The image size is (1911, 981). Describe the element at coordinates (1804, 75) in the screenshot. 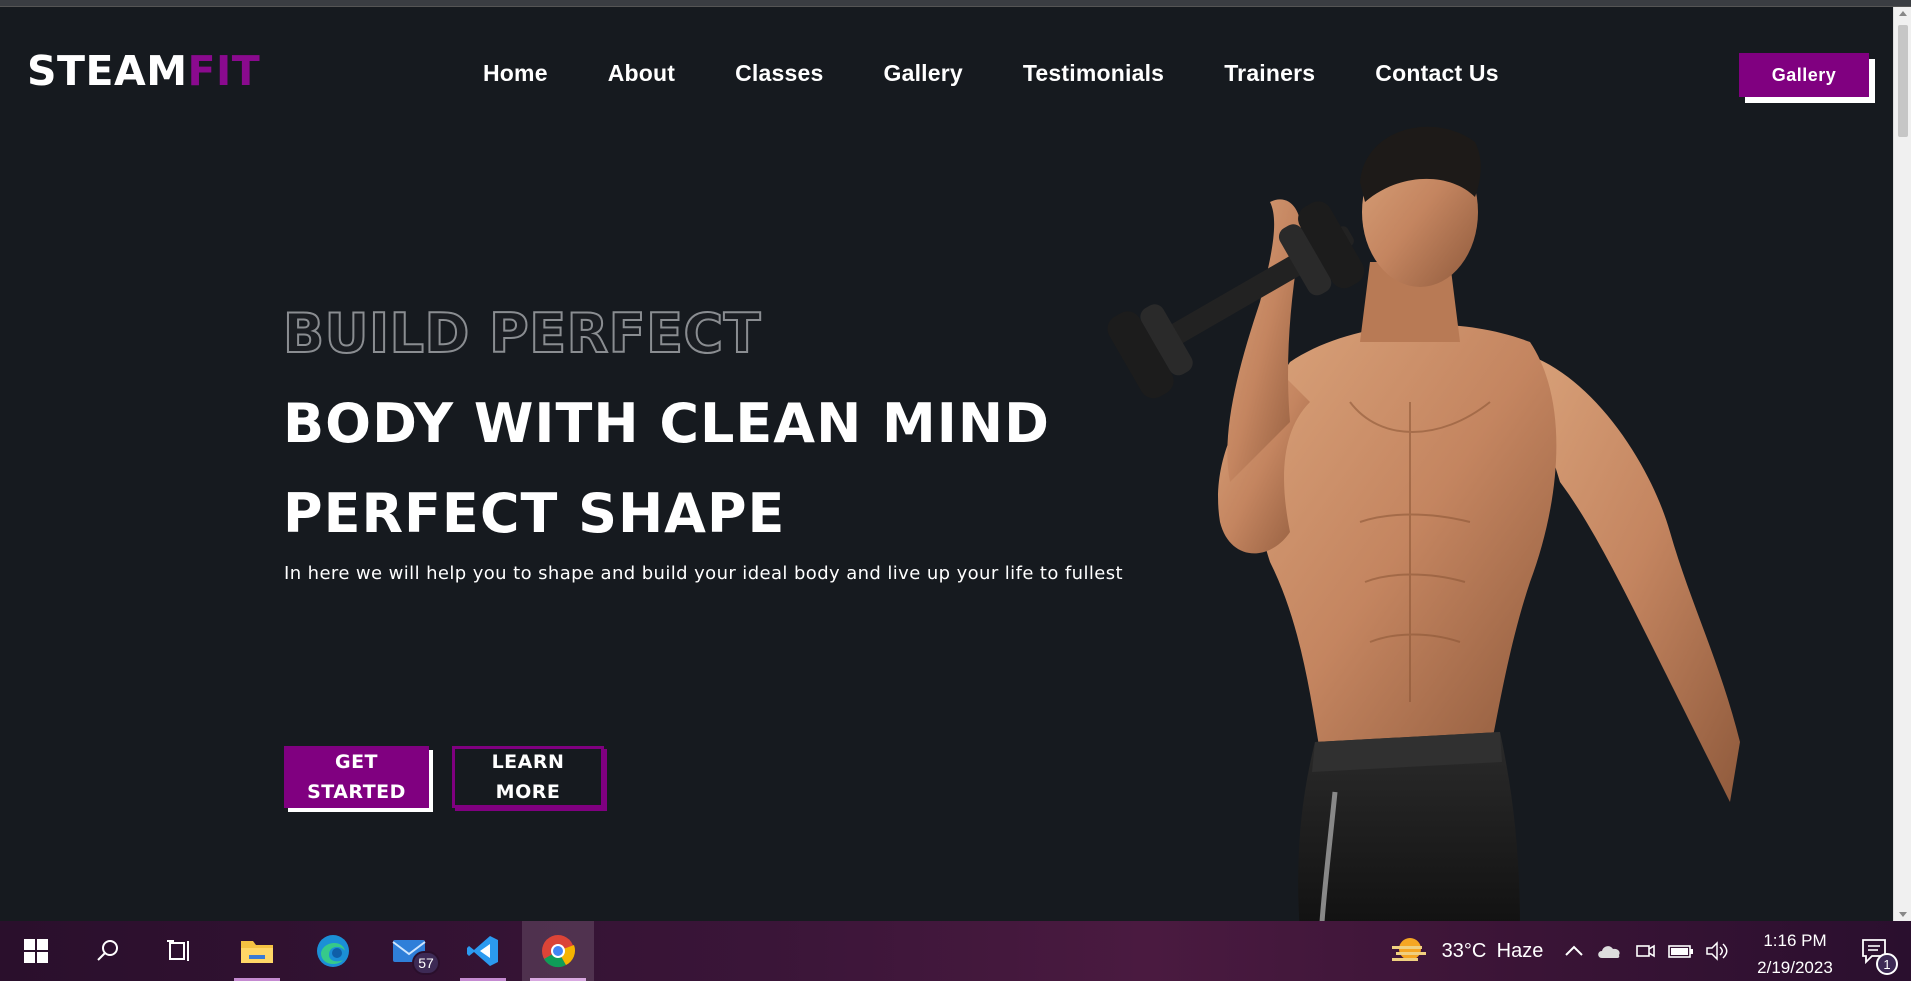

I see `gallery-button: Gallery` at that location.